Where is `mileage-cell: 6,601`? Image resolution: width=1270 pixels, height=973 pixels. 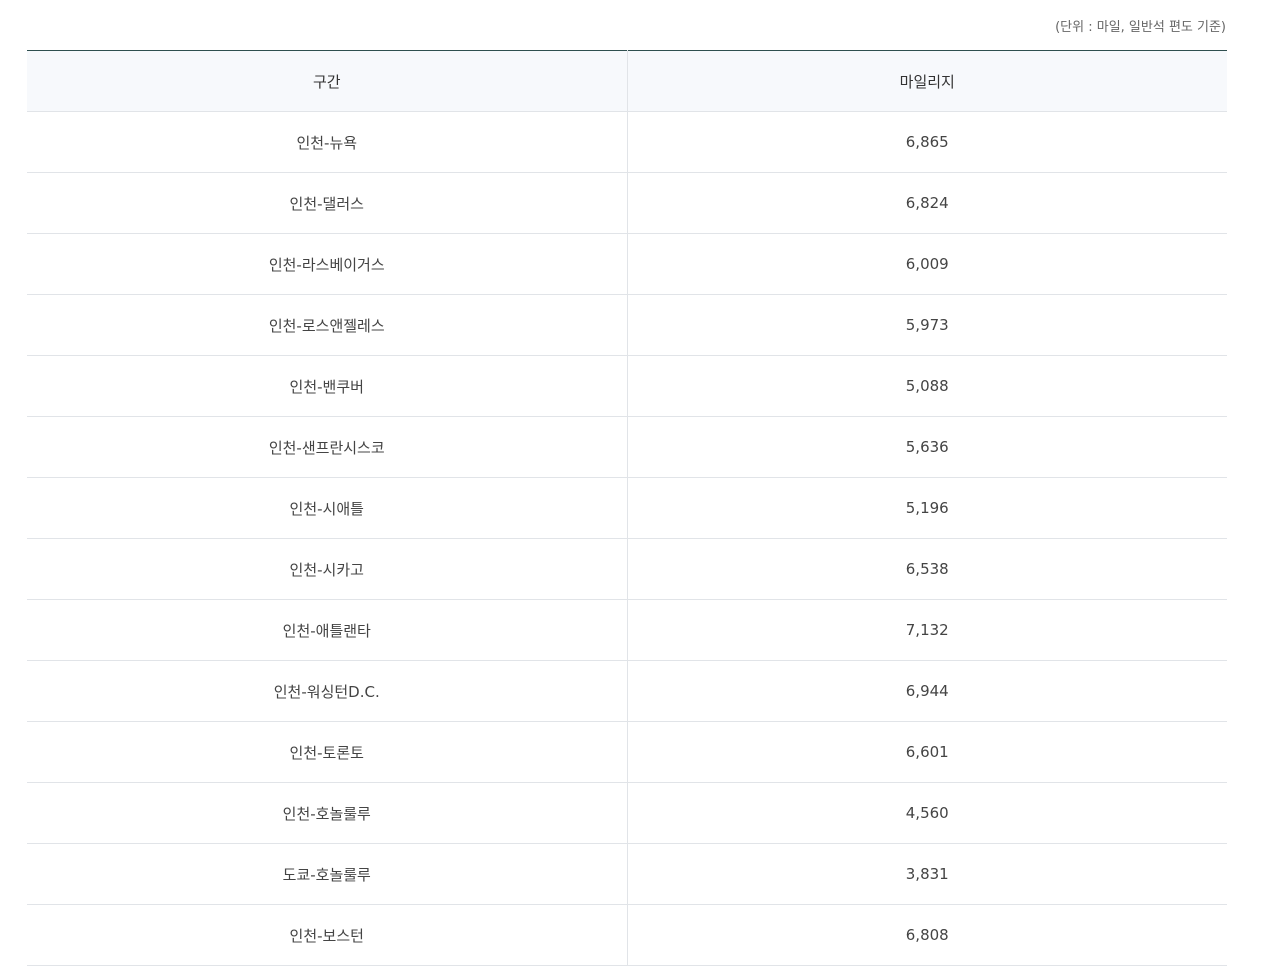 mileage-cell: 6,601 is located at coordinates (926, 752).